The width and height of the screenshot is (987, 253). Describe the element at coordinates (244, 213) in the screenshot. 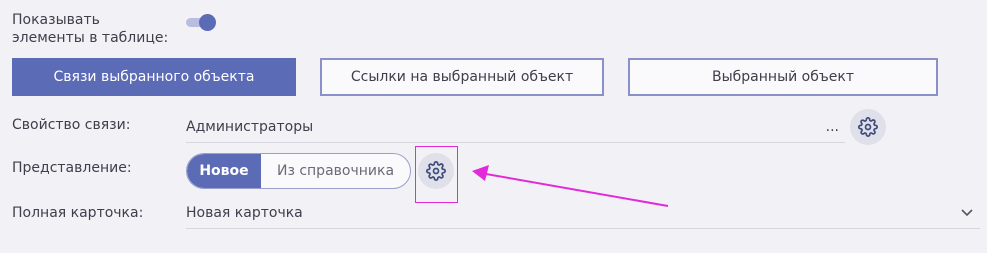

I see `full-card-value: Новая карточка` at that location.